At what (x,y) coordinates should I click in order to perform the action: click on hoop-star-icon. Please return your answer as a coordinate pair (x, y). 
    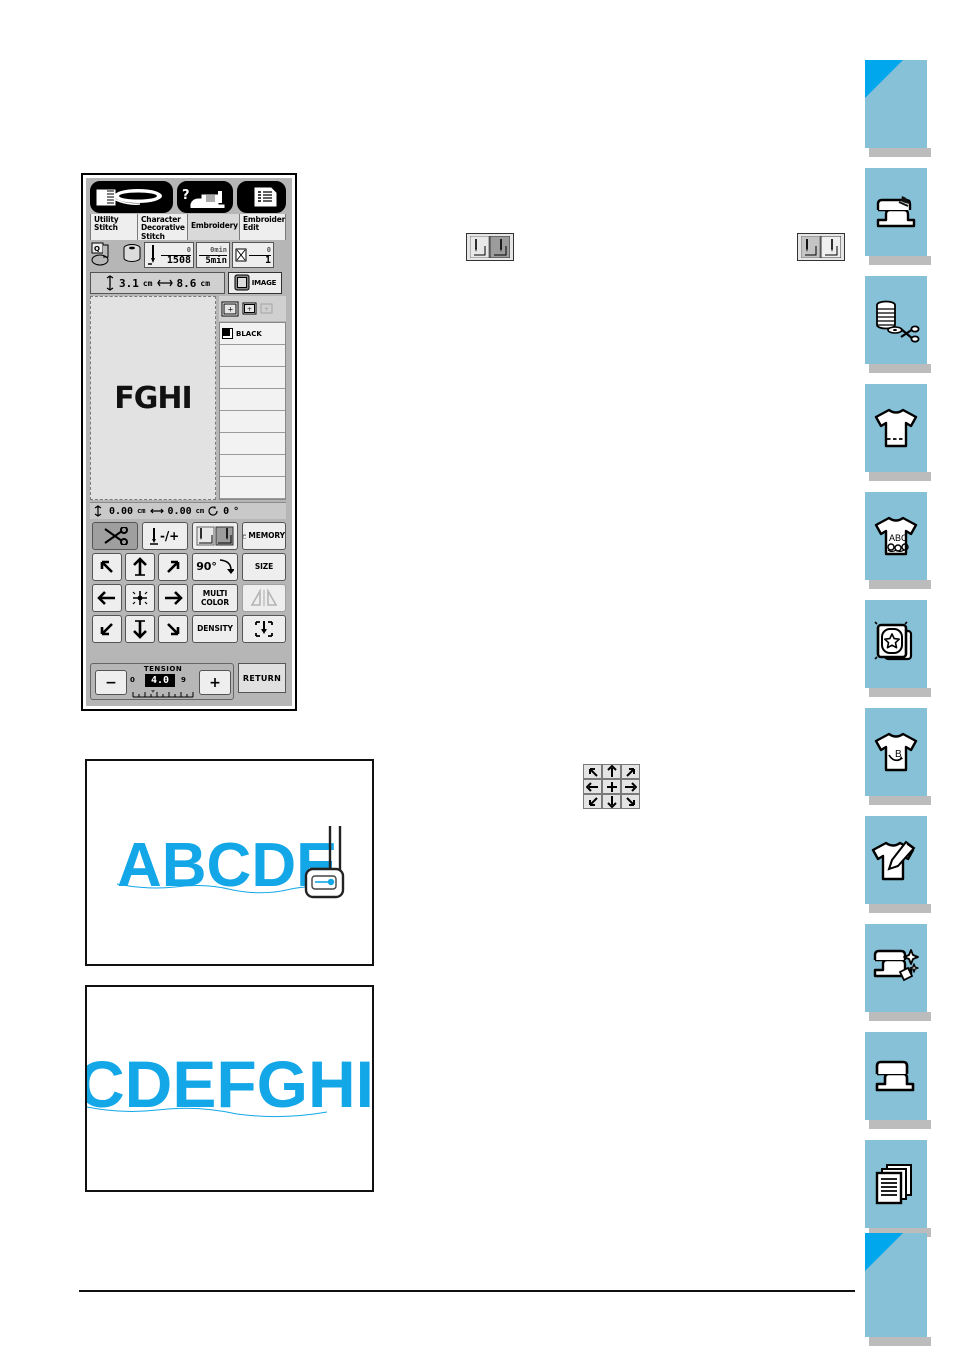
    Looking at the image, I should click on (896, 644).